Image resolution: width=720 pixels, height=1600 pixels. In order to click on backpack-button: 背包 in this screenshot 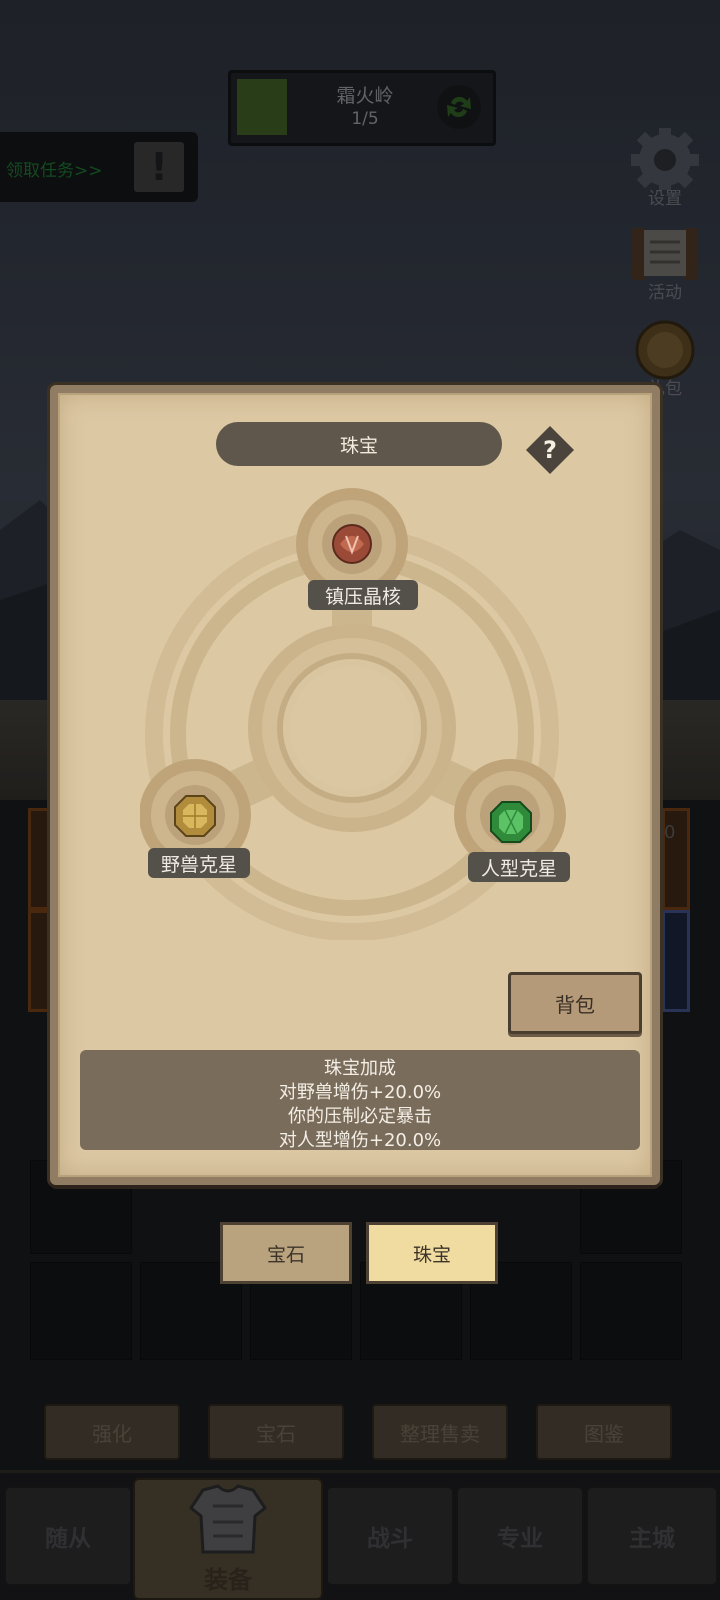, I will do `click(575, 1003)`.